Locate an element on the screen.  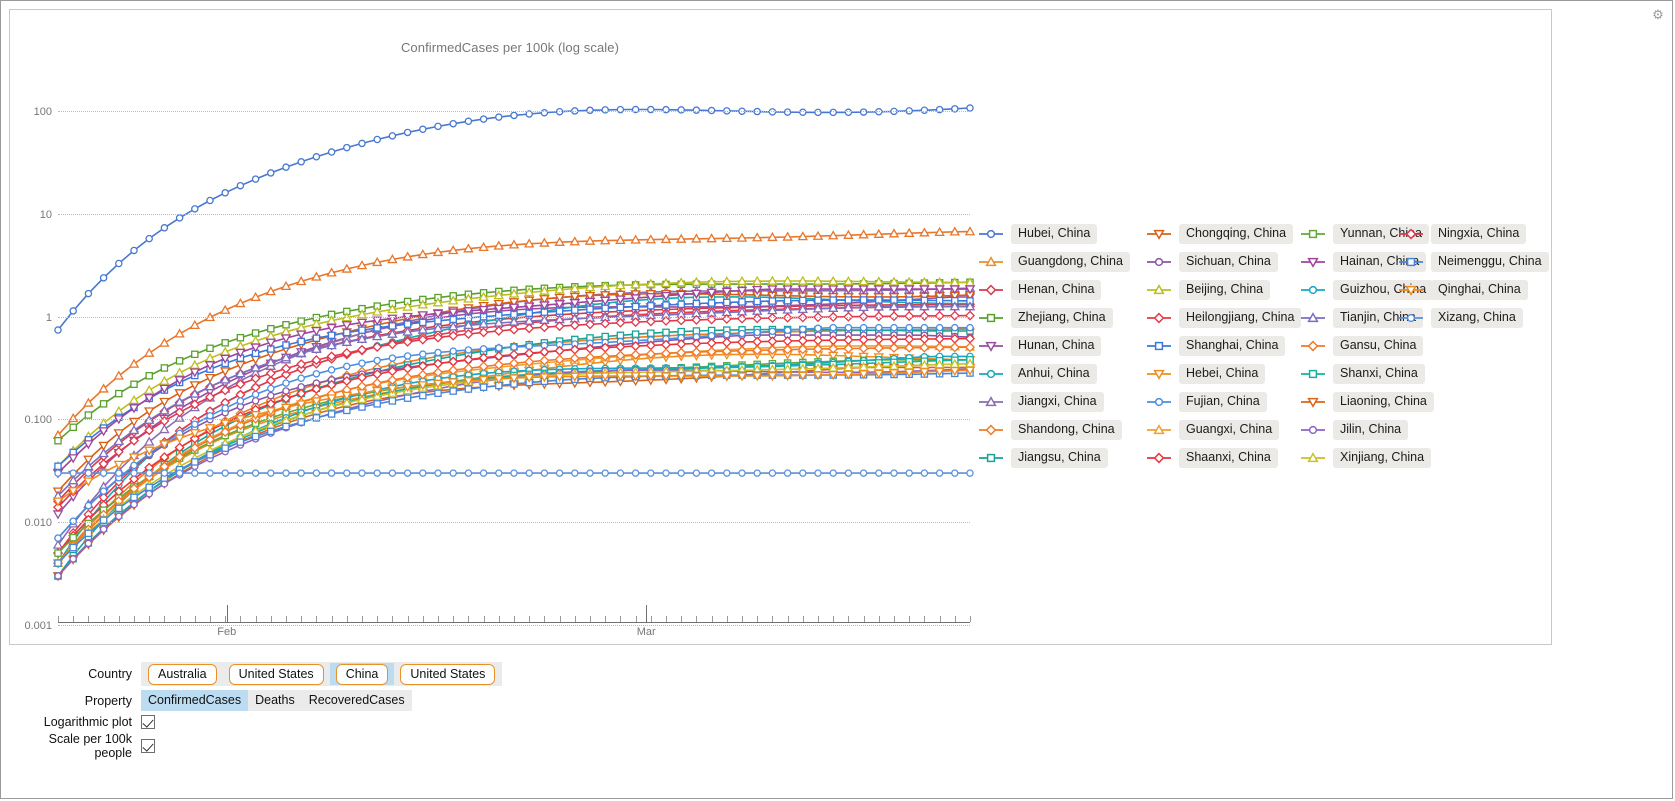
legend-item: Henan, China is located at coordinates (1054, 290).